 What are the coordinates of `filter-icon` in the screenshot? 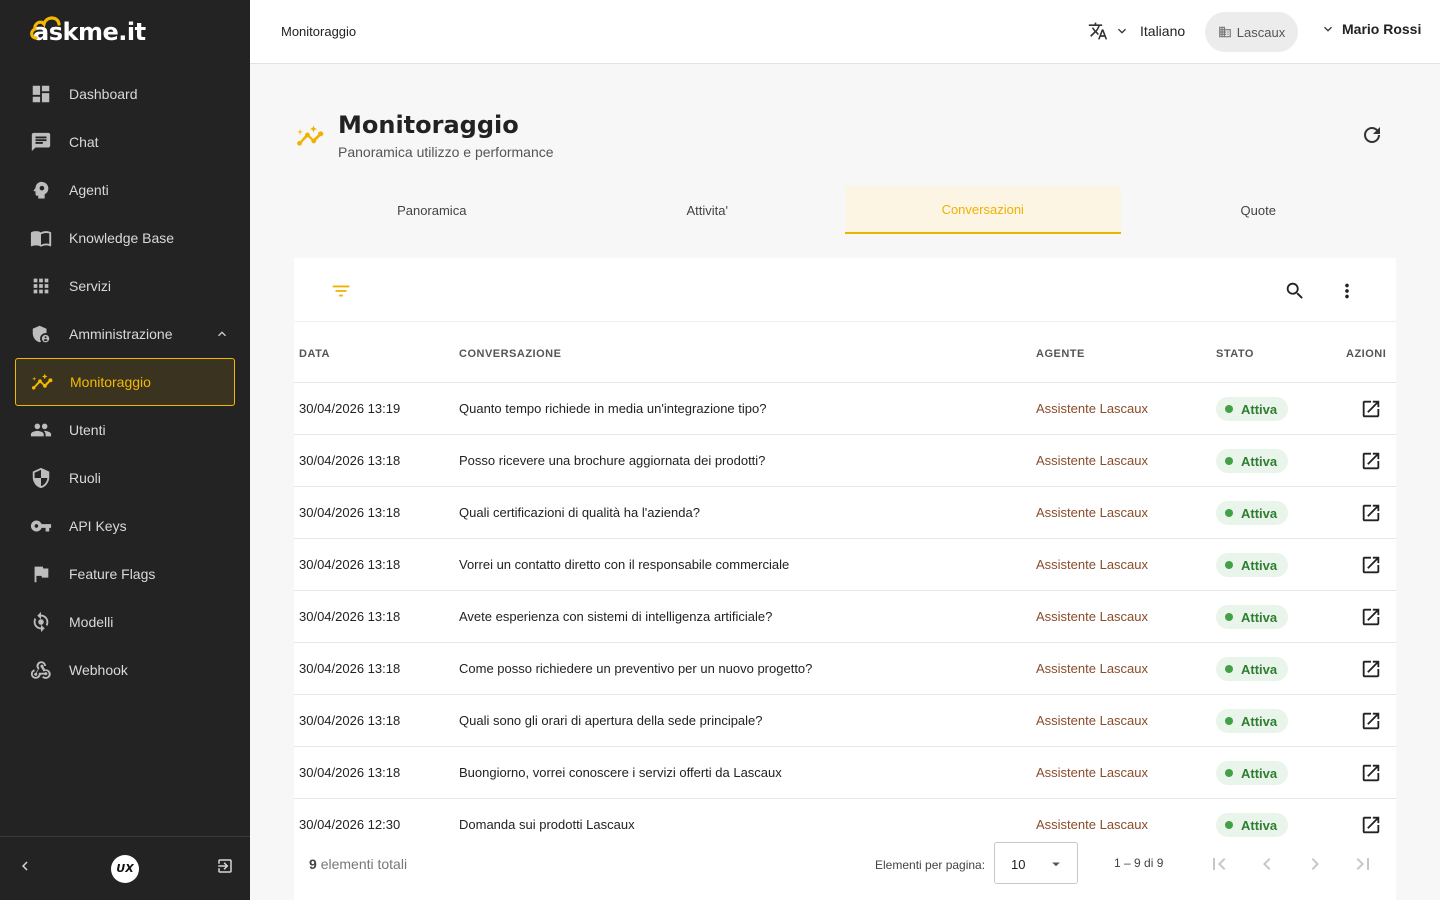 It's located at (341, 291).